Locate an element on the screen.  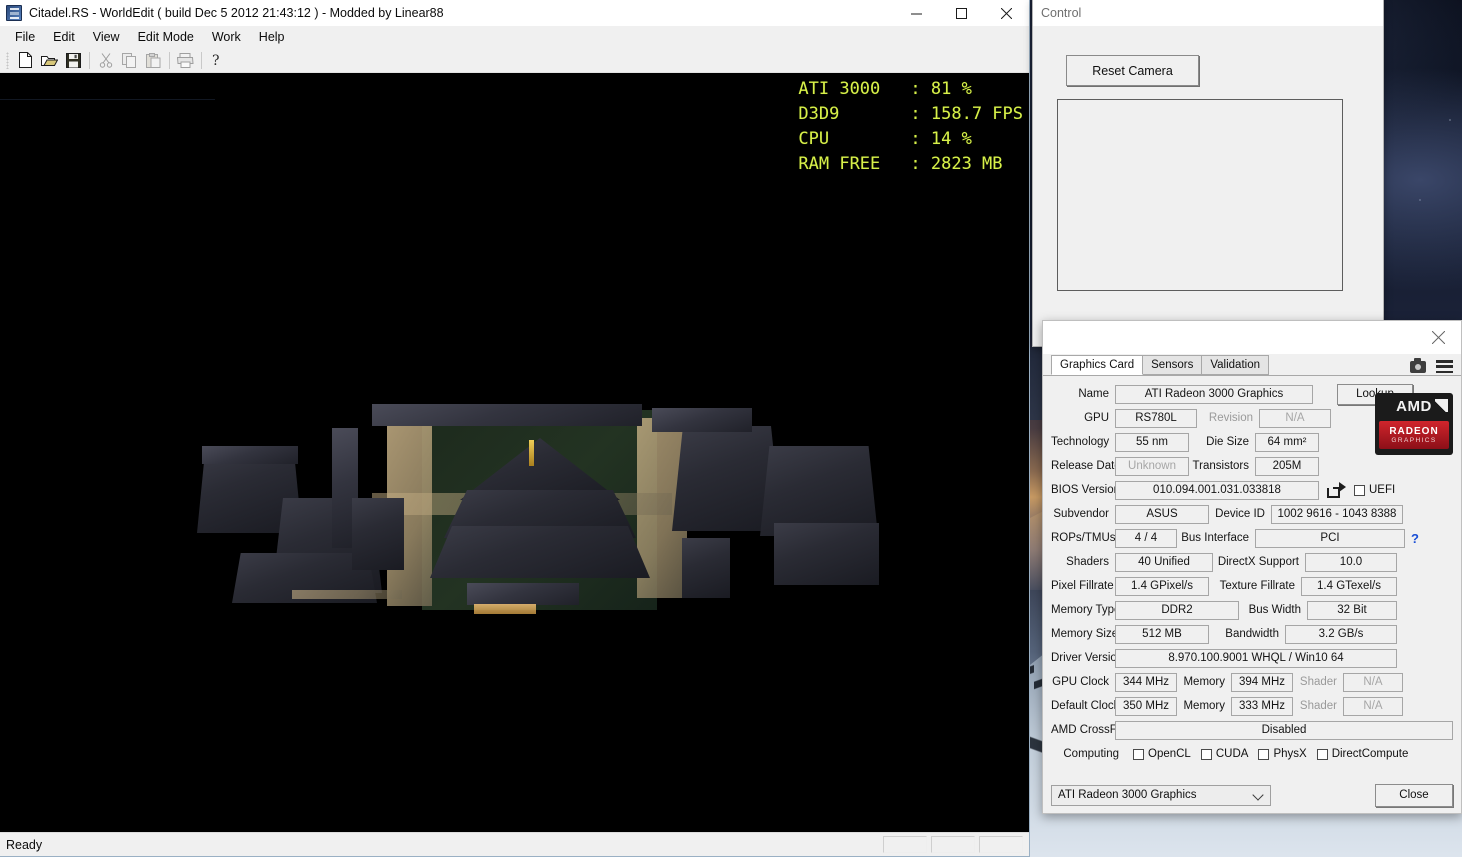
value-default-memory-clock: 333 MHz is located at coordinates (1262, 706).